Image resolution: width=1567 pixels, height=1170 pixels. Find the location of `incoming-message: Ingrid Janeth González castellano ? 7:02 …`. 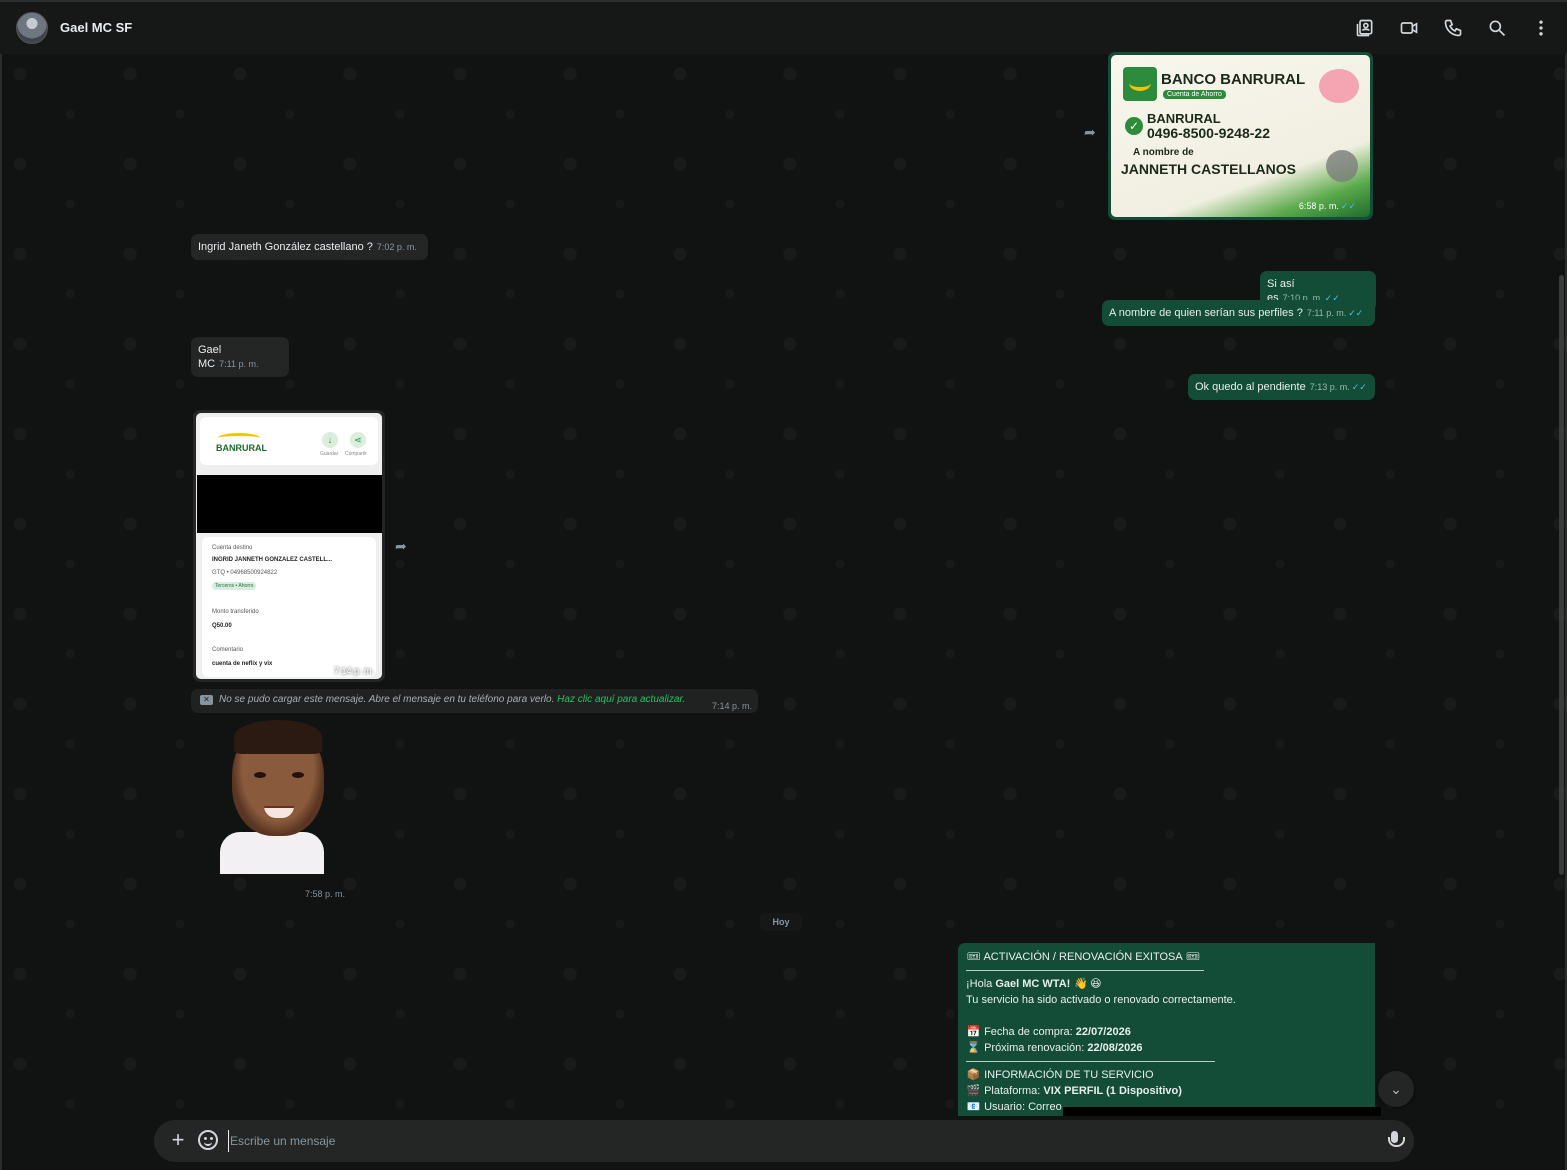

incoming-message: Ingrid Janeth González castellano ? 7:02 … is located at coordinates (309, 247).